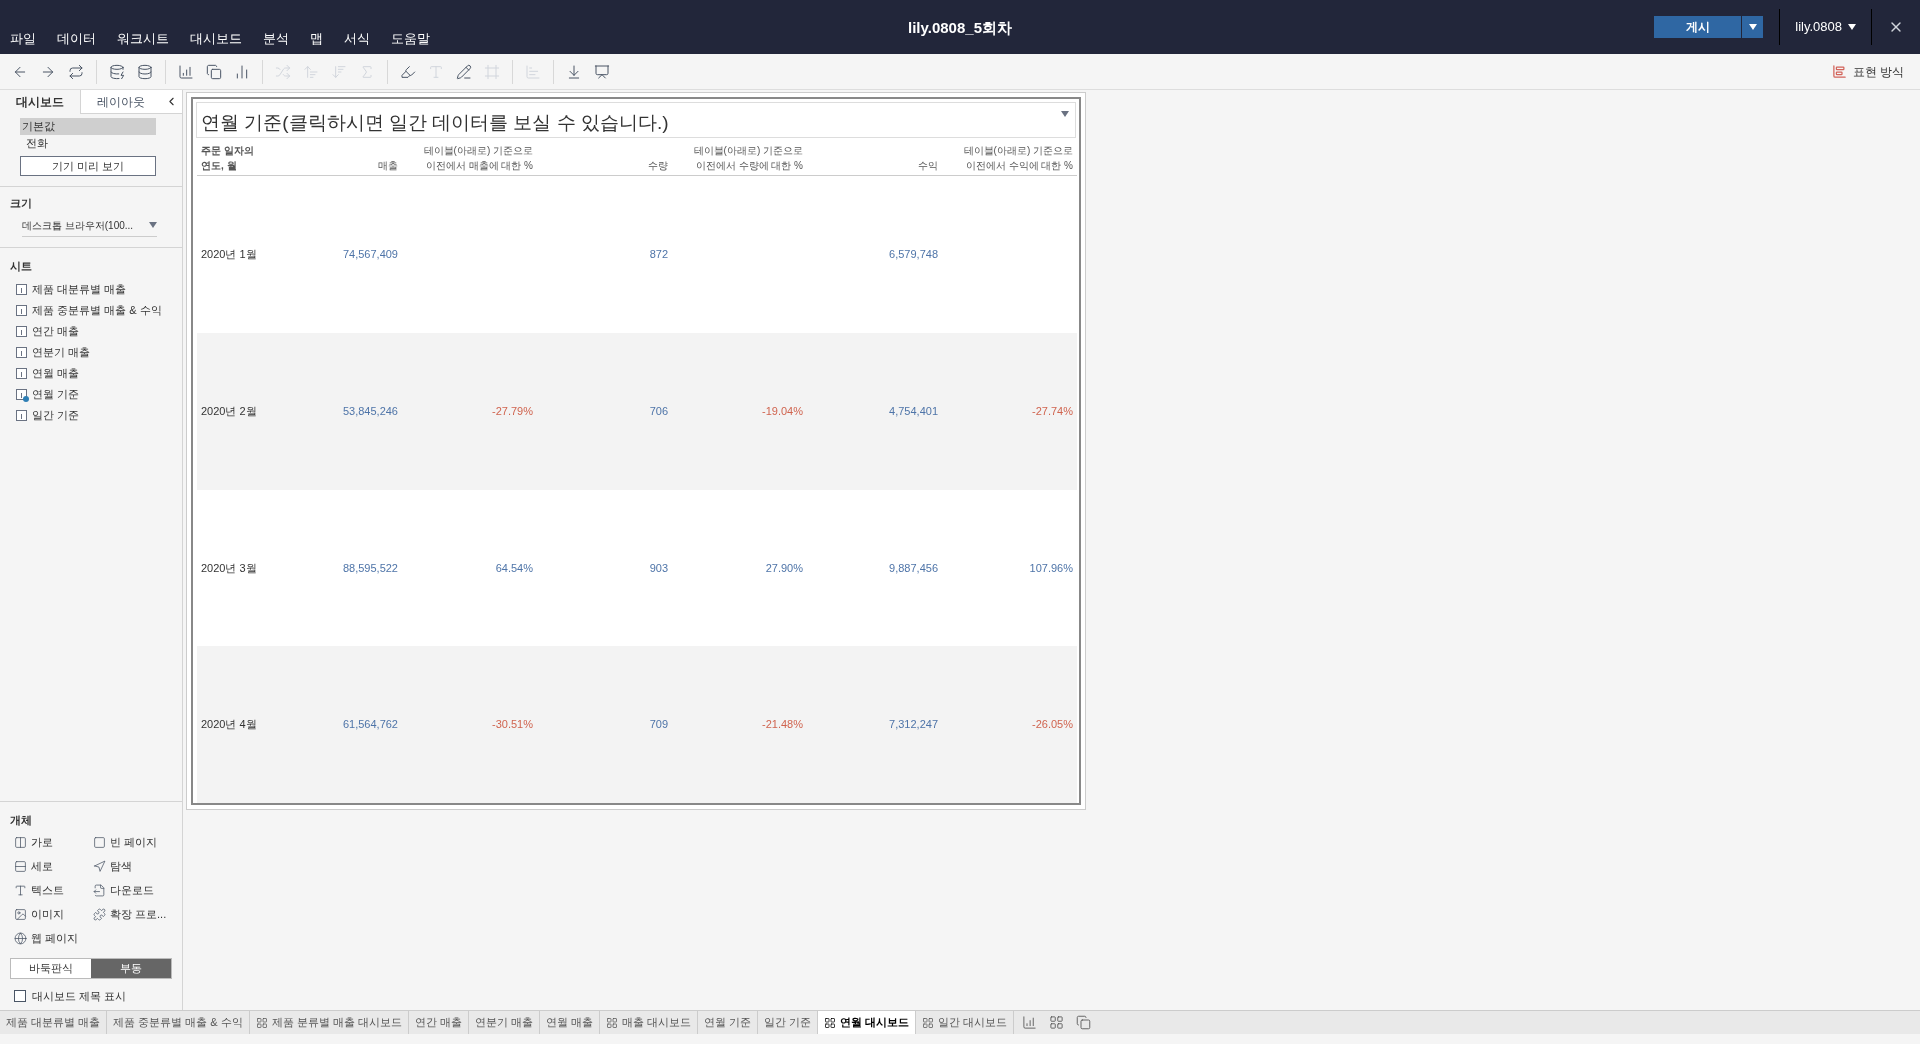 This screenshot has width=1920, height=1044. Describe the element at coordinates (88, 166) in the screenshot. I see `device-preview-button: 기기 미리 보기` at that location.